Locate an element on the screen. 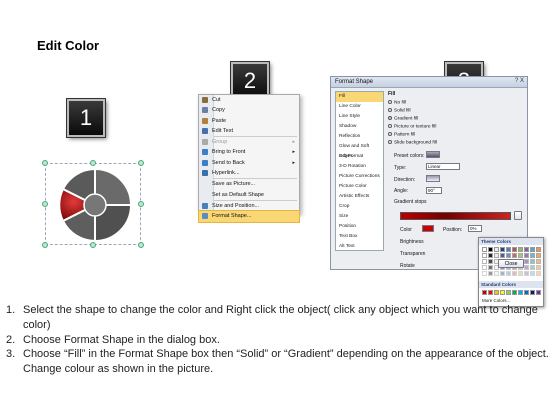 This screenshot has height=420, width=560. preset-colors-dropdown is located at coordinates (433, 154).